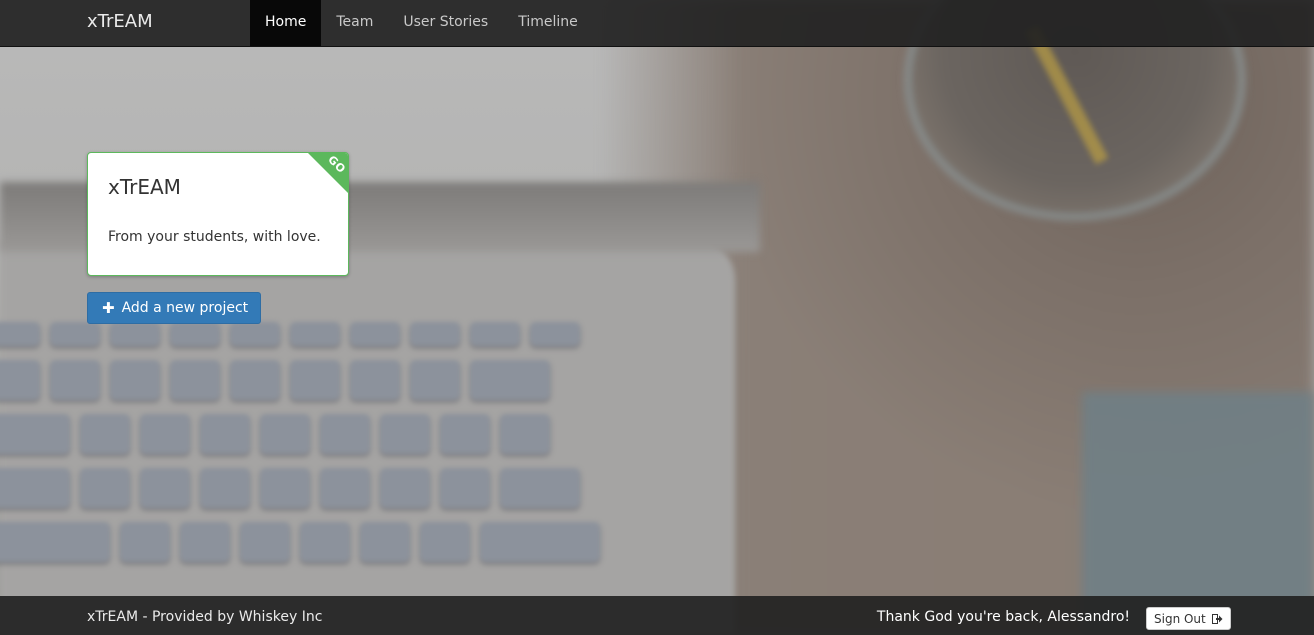 The image size is (1314, 635). What do you see at coordinates (657, 23) in the screenshot?
I see `top-navbar: xTrEAM Home Team User Stories Timeline` at bounding box center [657, 23].